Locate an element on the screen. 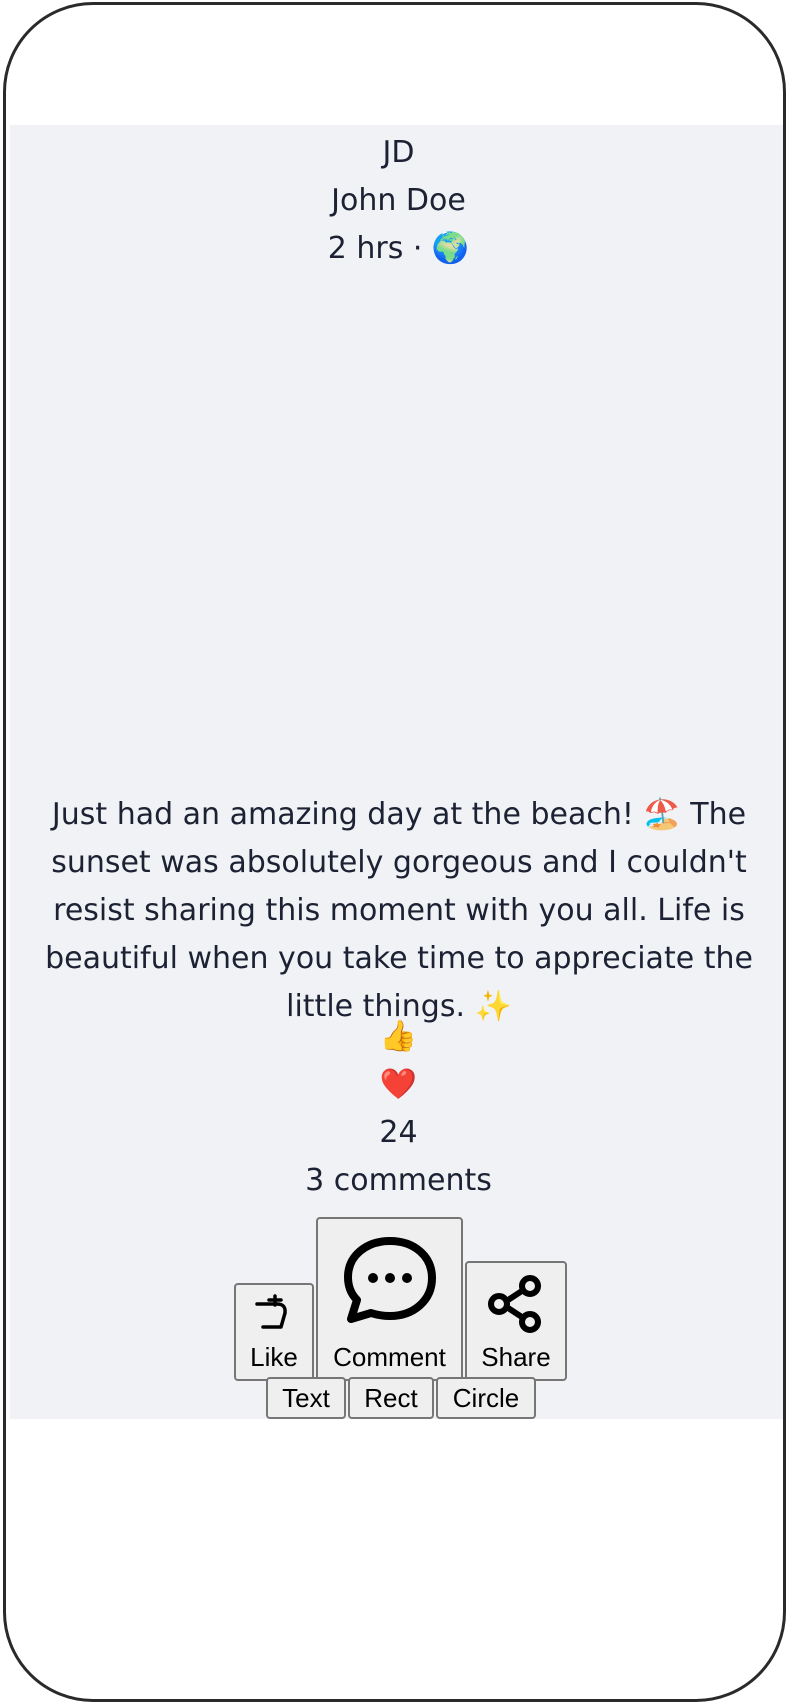 The image size is (788, 1704). reaction-count: 24 is located at coordinates (396, 1133).